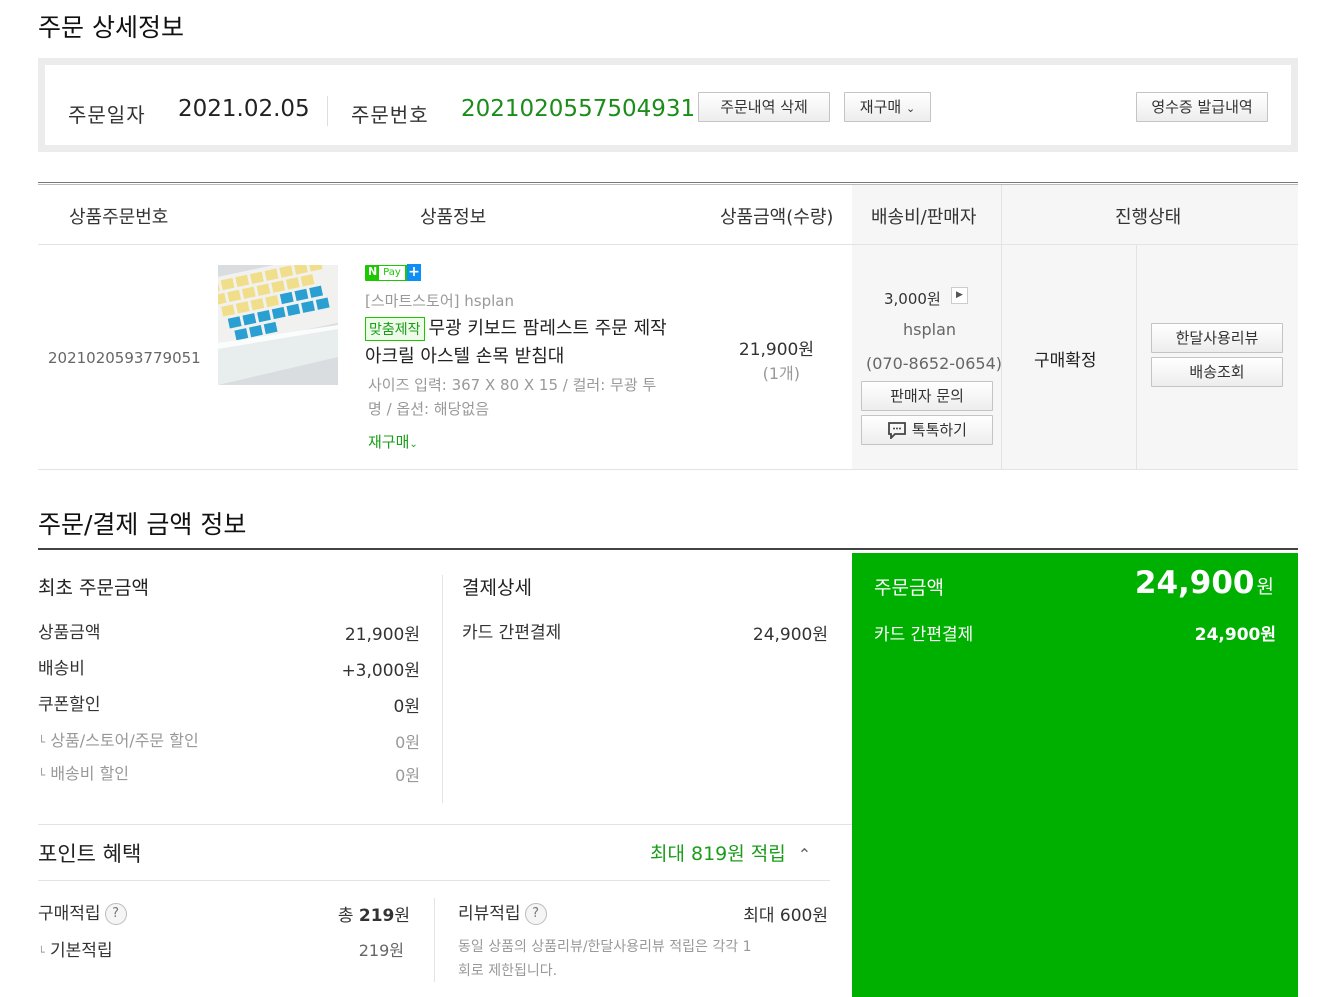 The image size is (1333, 997). What do you see at coordinates (390, 115) in the screenshot?
I see `order-number-label: 주문번호` at bounding box center [390, 115].